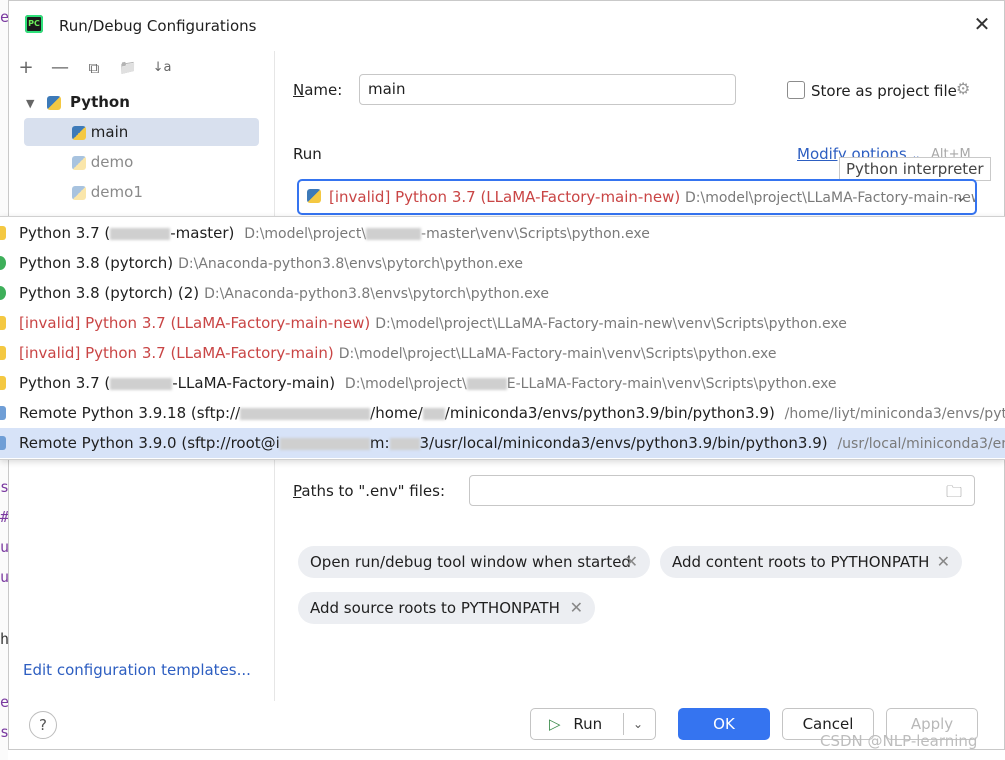  Describe the element at coordinates (26, 68) in the screenshot. I see `add-config-button: +` at that location.